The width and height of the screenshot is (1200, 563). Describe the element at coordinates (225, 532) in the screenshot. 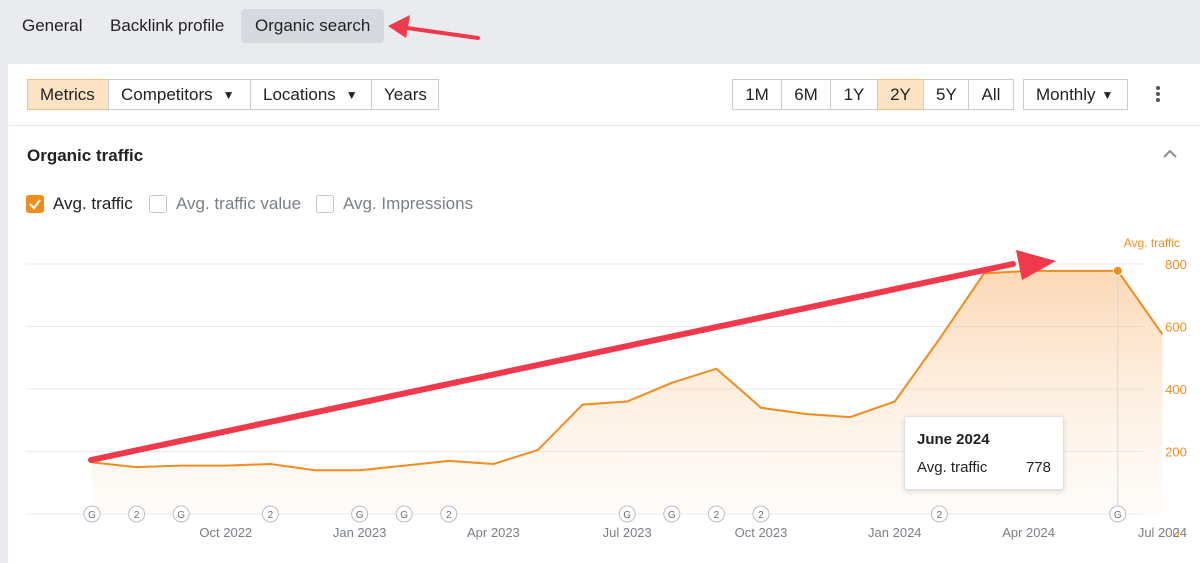

I see `x-tick-label: Oct 2022` at that location.